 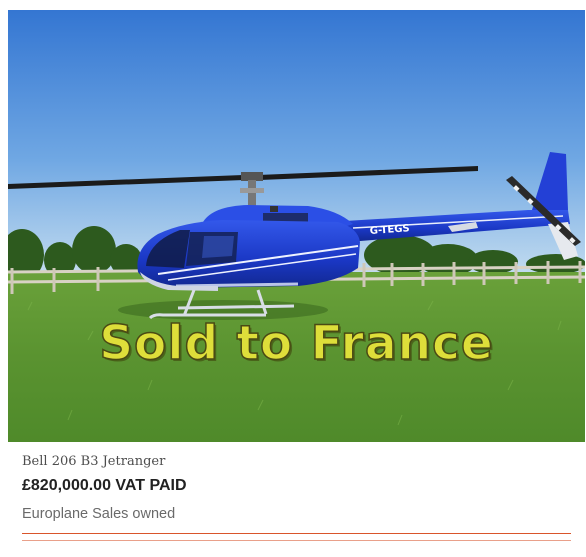 What do you see at coordinates (93, 461) in the screenshot?
I see `aircraft-model: Bell 206 B3 Jetranger` at bounding box center [93, 461].